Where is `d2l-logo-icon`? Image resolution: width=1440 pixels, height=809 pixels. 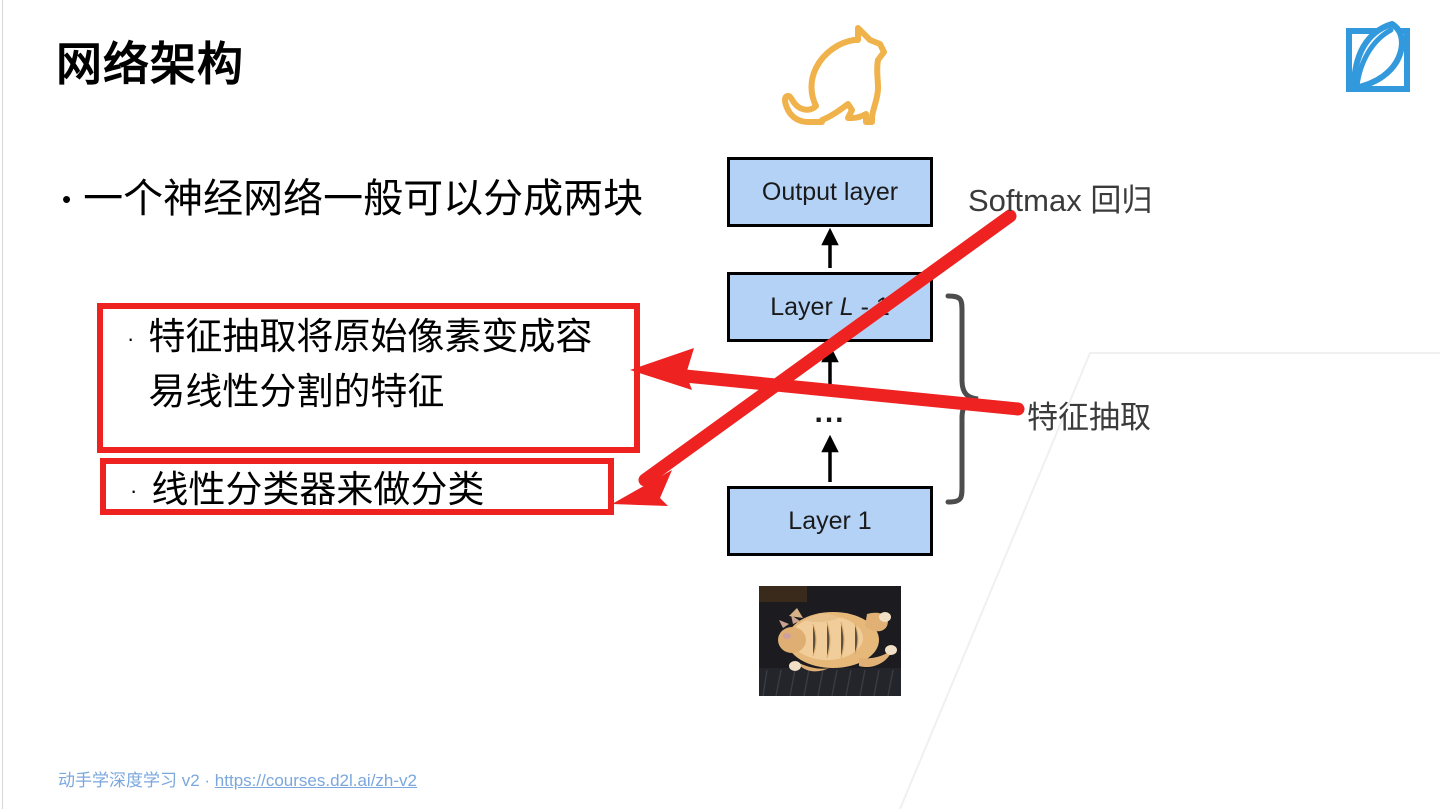 d2l-logo-icon is located at coordinates (1378, 56).